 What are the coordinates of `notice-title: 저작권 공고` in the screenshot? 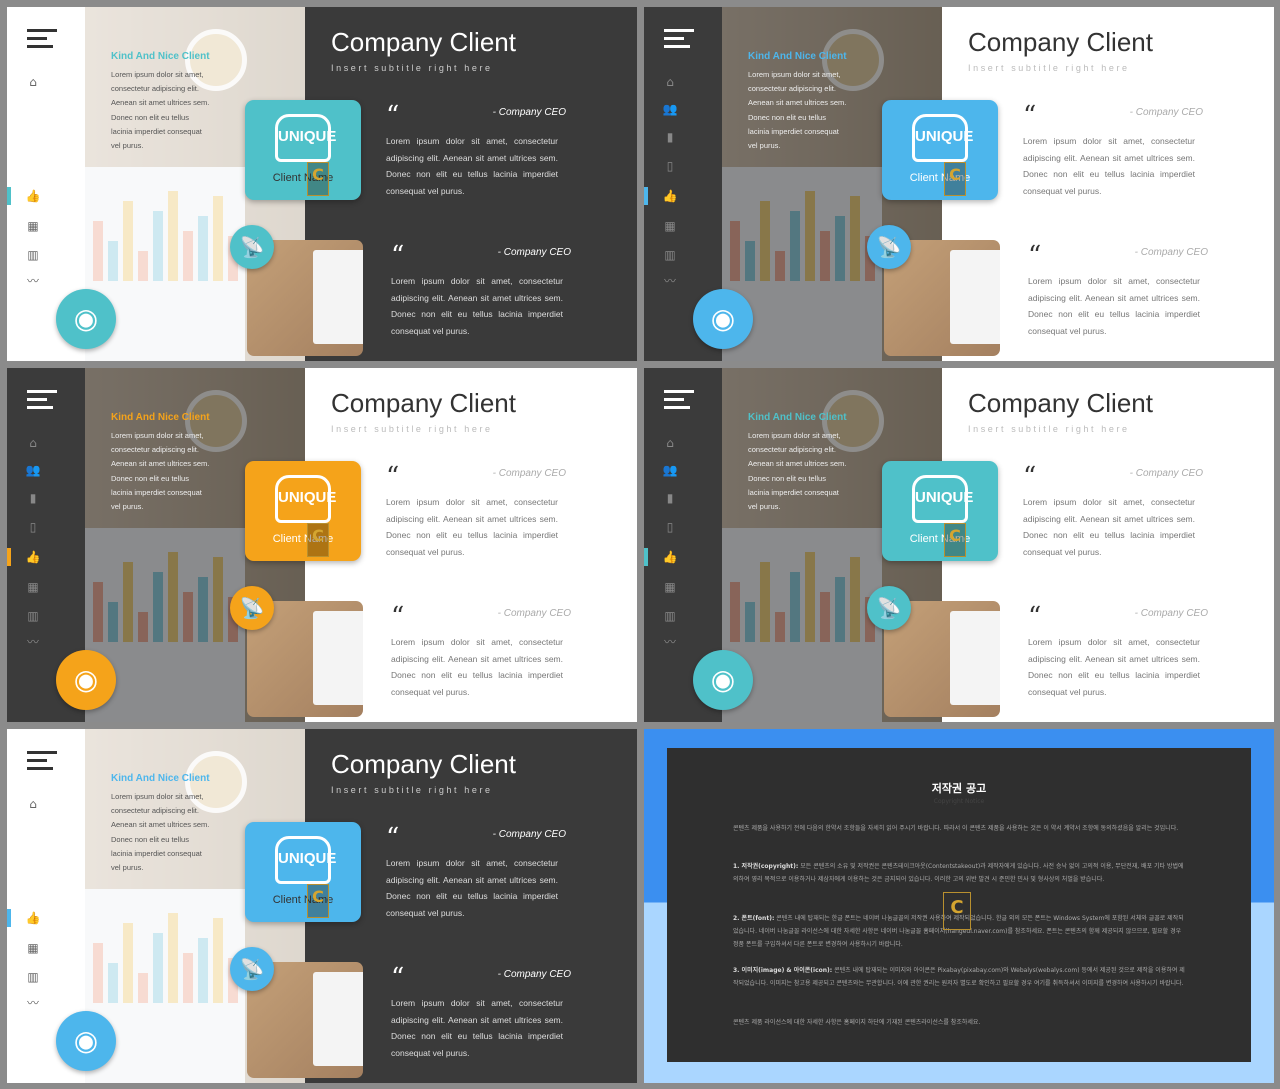 It's located at (959, 788).